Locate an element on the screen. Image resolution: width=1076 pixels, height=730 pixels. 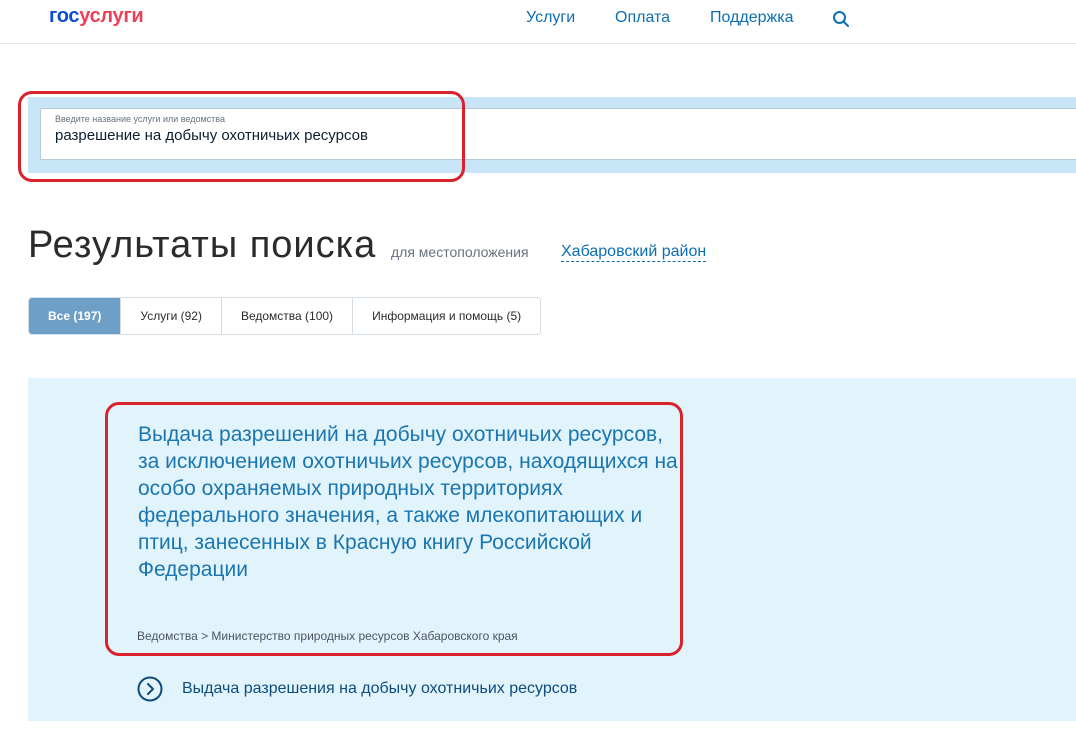
nav-payment-link: Оплата is located at coordinates (642, 18).